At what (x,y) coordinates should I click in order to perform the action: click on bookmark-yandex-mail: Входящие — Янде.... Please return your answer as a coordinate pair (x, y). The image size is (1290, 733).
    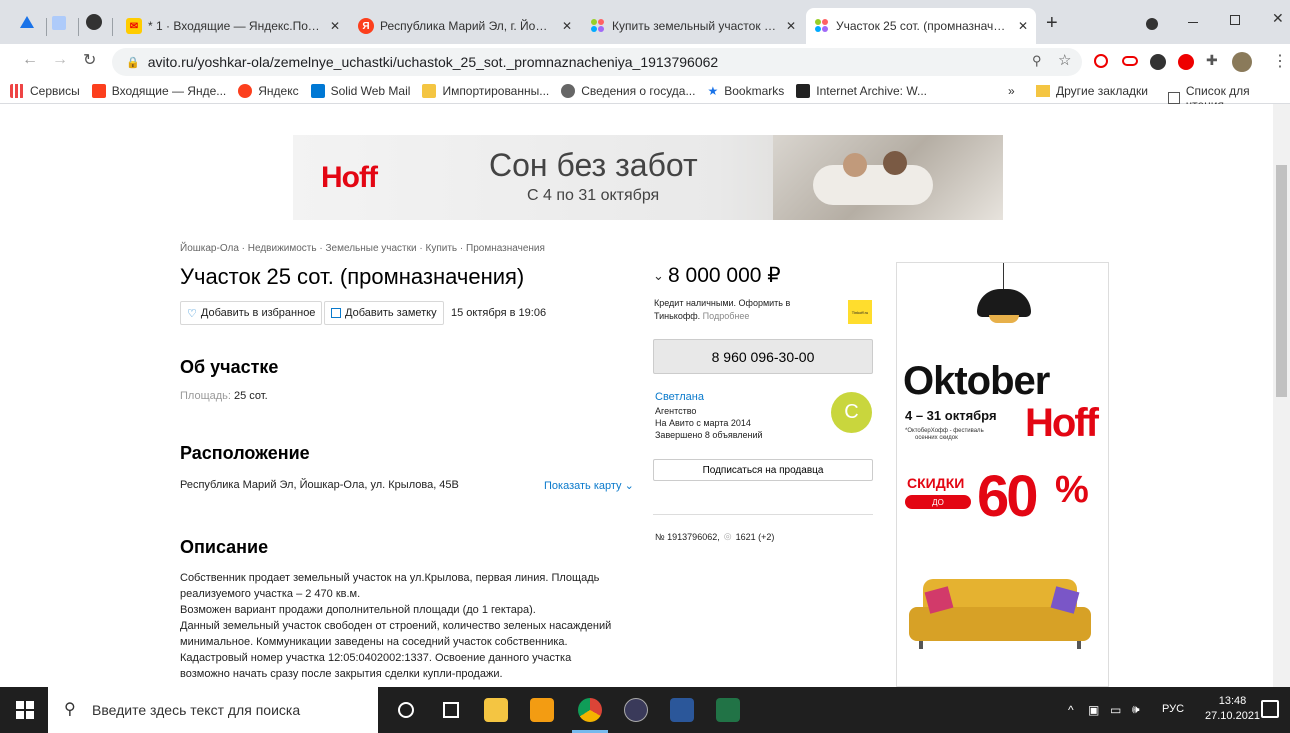
    Looking at the image, I should click on (158, 90).